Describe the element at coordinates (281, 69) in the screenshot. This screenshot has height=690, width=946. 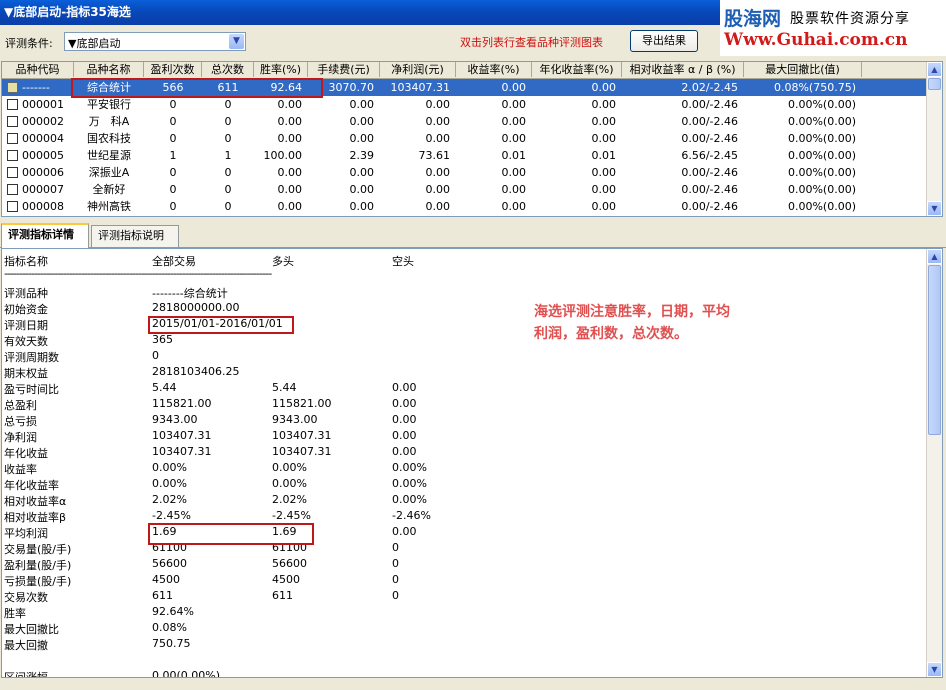
I see `column-header: 胜率(%)` at that location.